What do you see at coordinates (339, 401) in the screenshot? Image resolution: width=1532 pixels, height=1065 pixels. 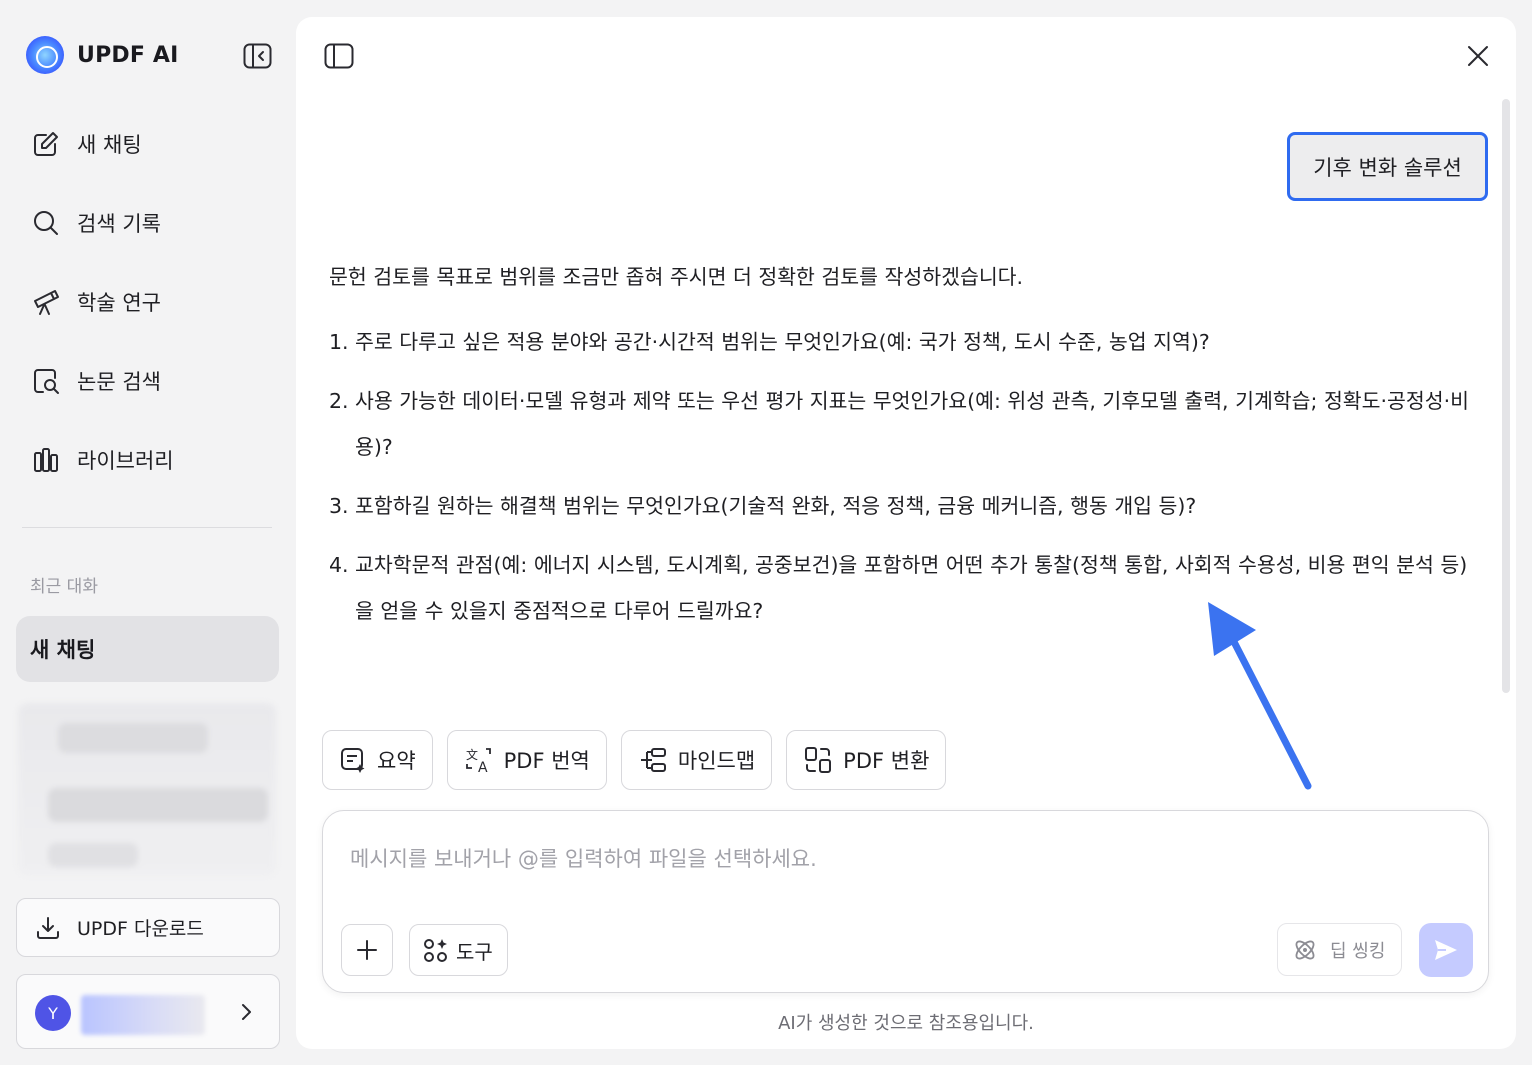 I see `list-item-number: 2.` at bounding box center [339, 401].